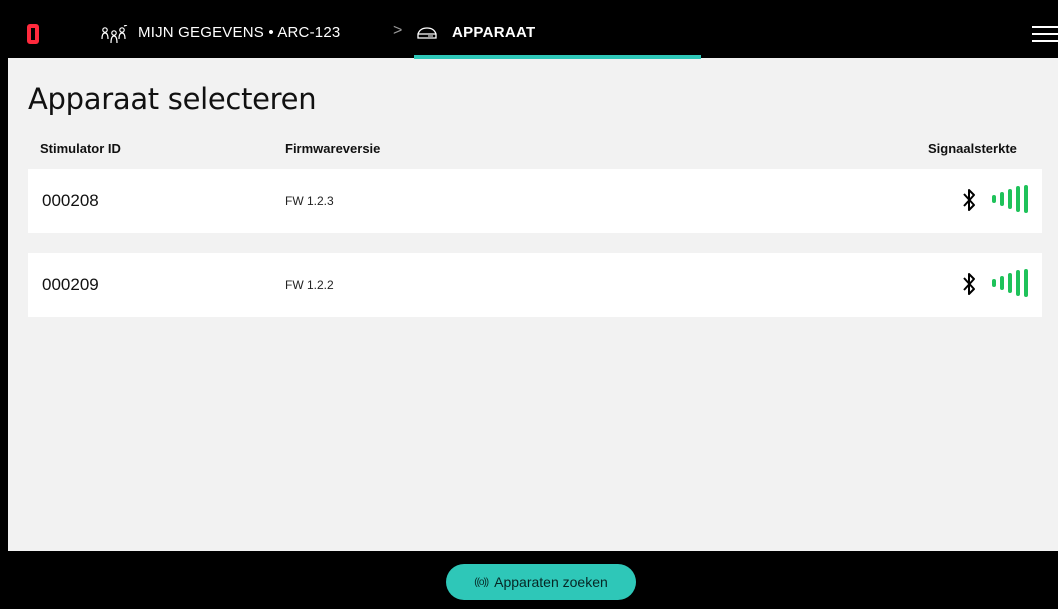 This screenshot has width=1058, height=609. I want to click on device-row: 000208 FW 1.2.3, so click(535, 201).